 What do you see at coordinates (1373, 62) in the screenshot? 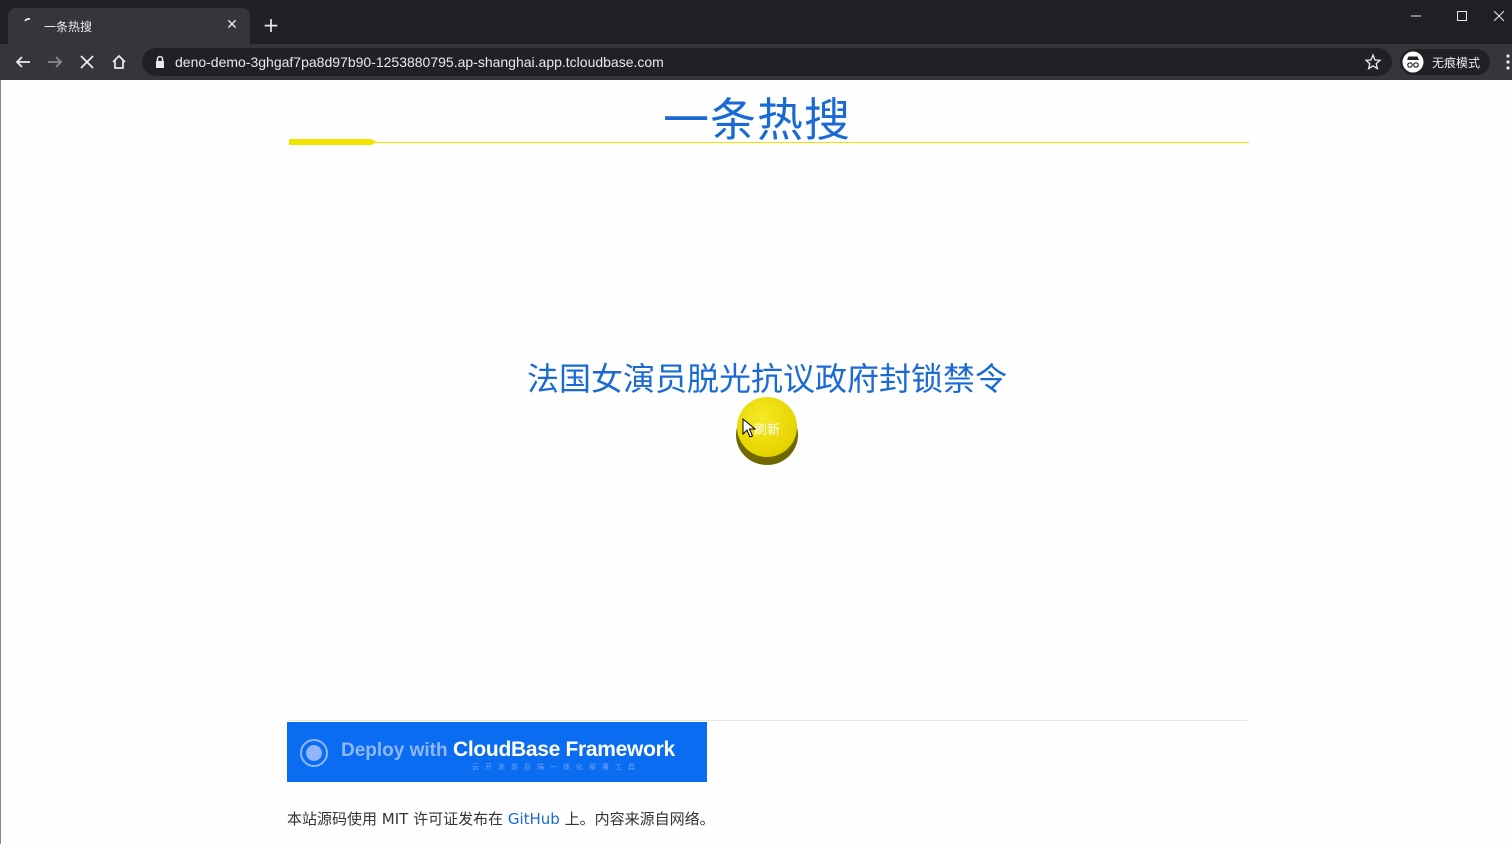
I see `star-icon` at bounding box center [1373, 62].